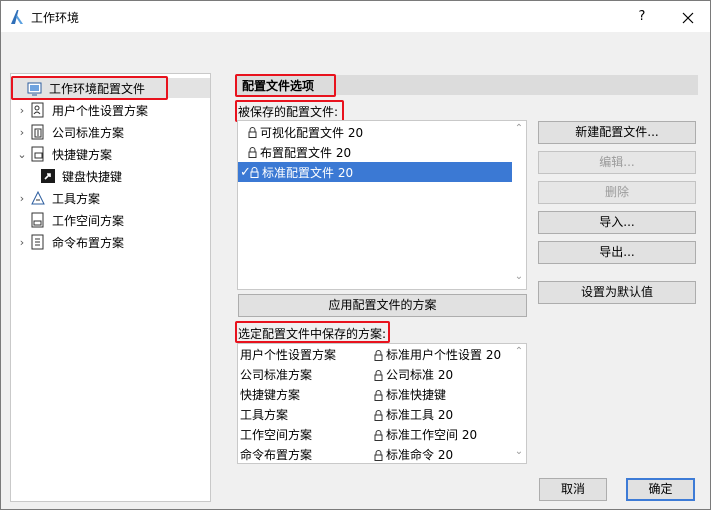 The image size is (711, 510). I want to click on tree-item-user-prefs: › 用户个性设置方案, so click(81, 110).